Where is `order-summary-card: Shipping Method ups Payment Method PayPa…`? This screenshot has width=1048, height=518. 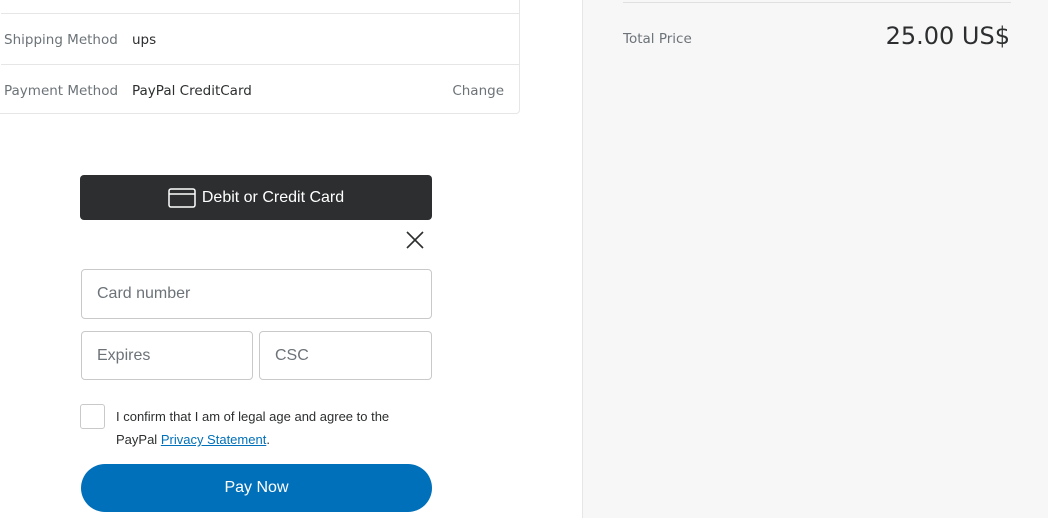 order-summary-card: Shipping Method ups Payment Method PayPa… is located at coordinates (260, 57).